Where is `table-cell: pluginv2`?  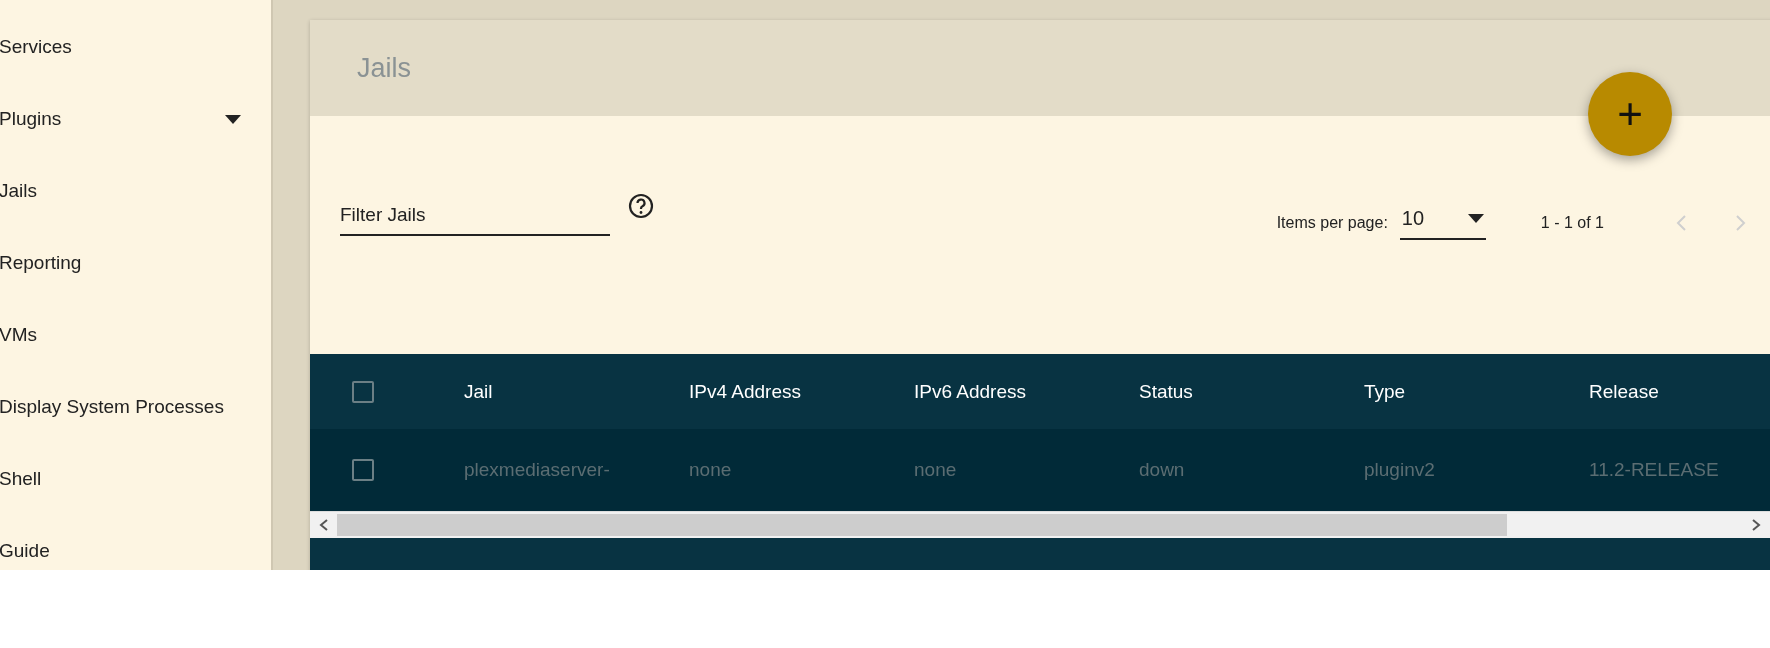 table-cell: pluginv2 is located at coordinates (1399, 469).